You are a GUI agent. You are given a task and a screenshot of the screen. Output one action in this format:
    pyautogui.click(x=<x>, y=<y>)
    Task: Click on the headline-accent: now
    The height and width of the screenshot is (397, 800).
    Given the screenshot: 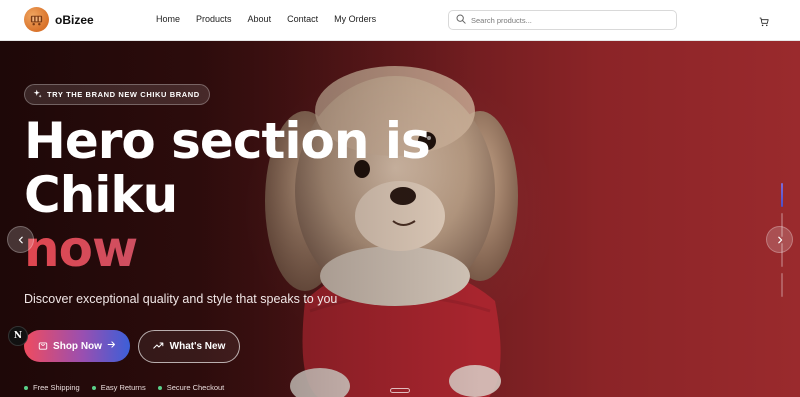 What is the action you would take?
    pyautogui.click(x=234, y=249)
    